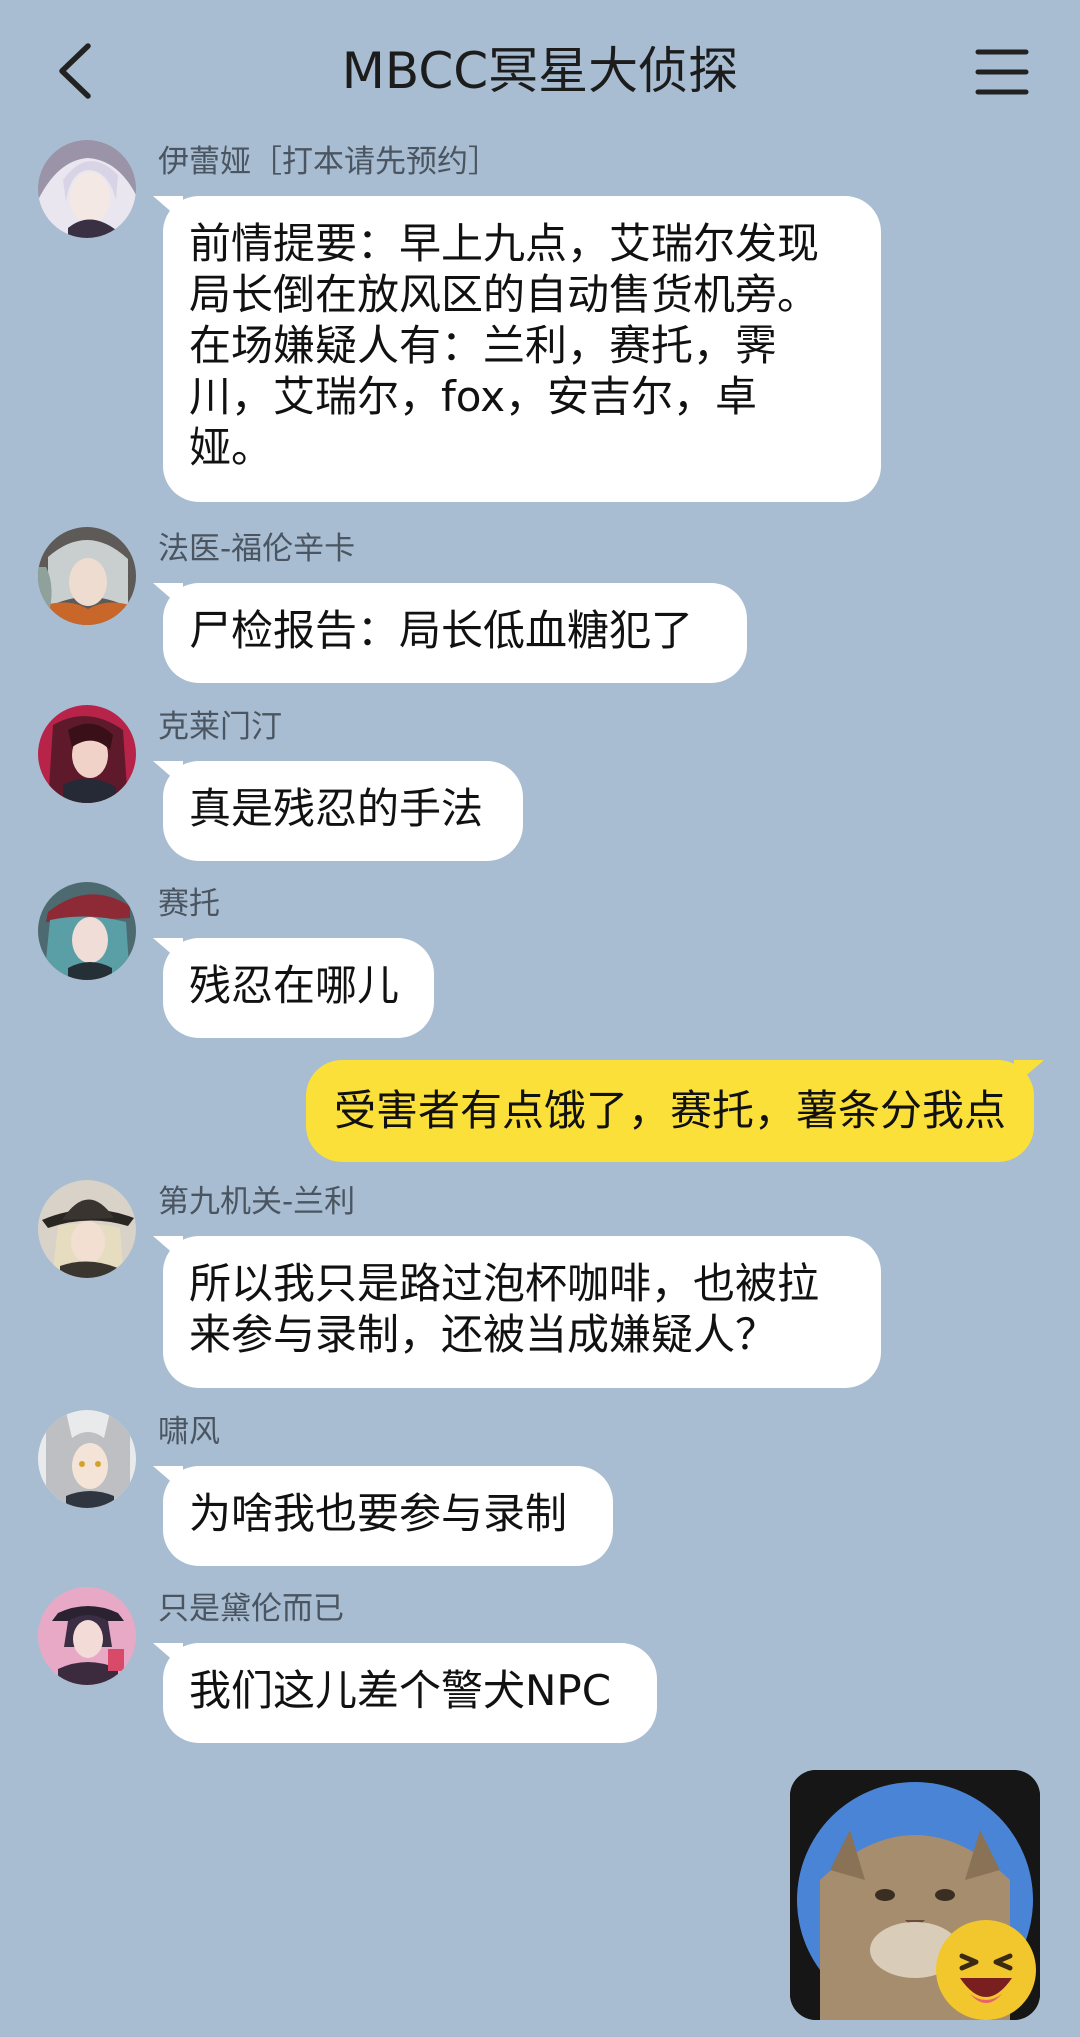 This screenshot has width=1080, height=2037. Describe the element at coordinates (328, 162) in the screenshot. I see `sender-name: 伊蕾娅［打本请先预约］` at that location.